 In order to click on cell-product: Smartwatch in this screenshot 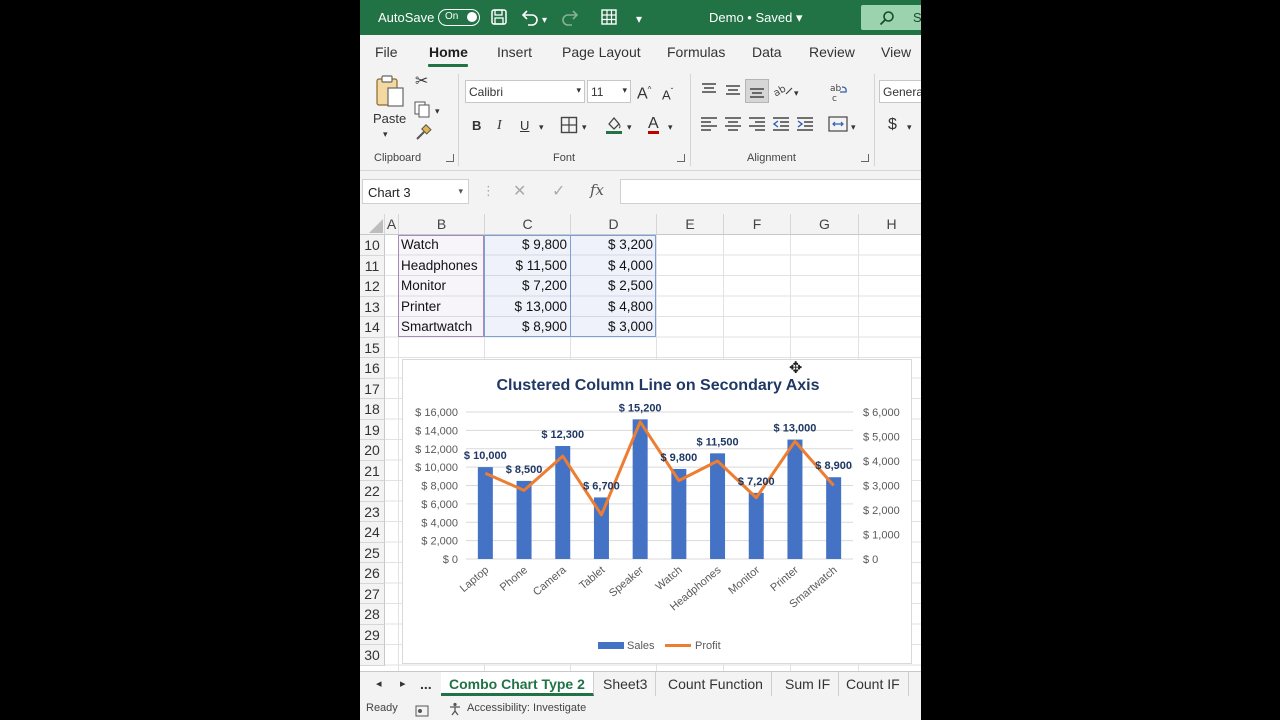, I will do `click(441, 327)`.